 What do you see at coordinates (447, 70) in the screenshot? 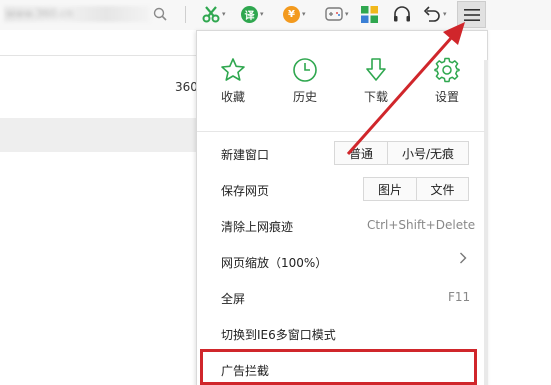
I see `gear-icon` at bounding box center [447, 70].